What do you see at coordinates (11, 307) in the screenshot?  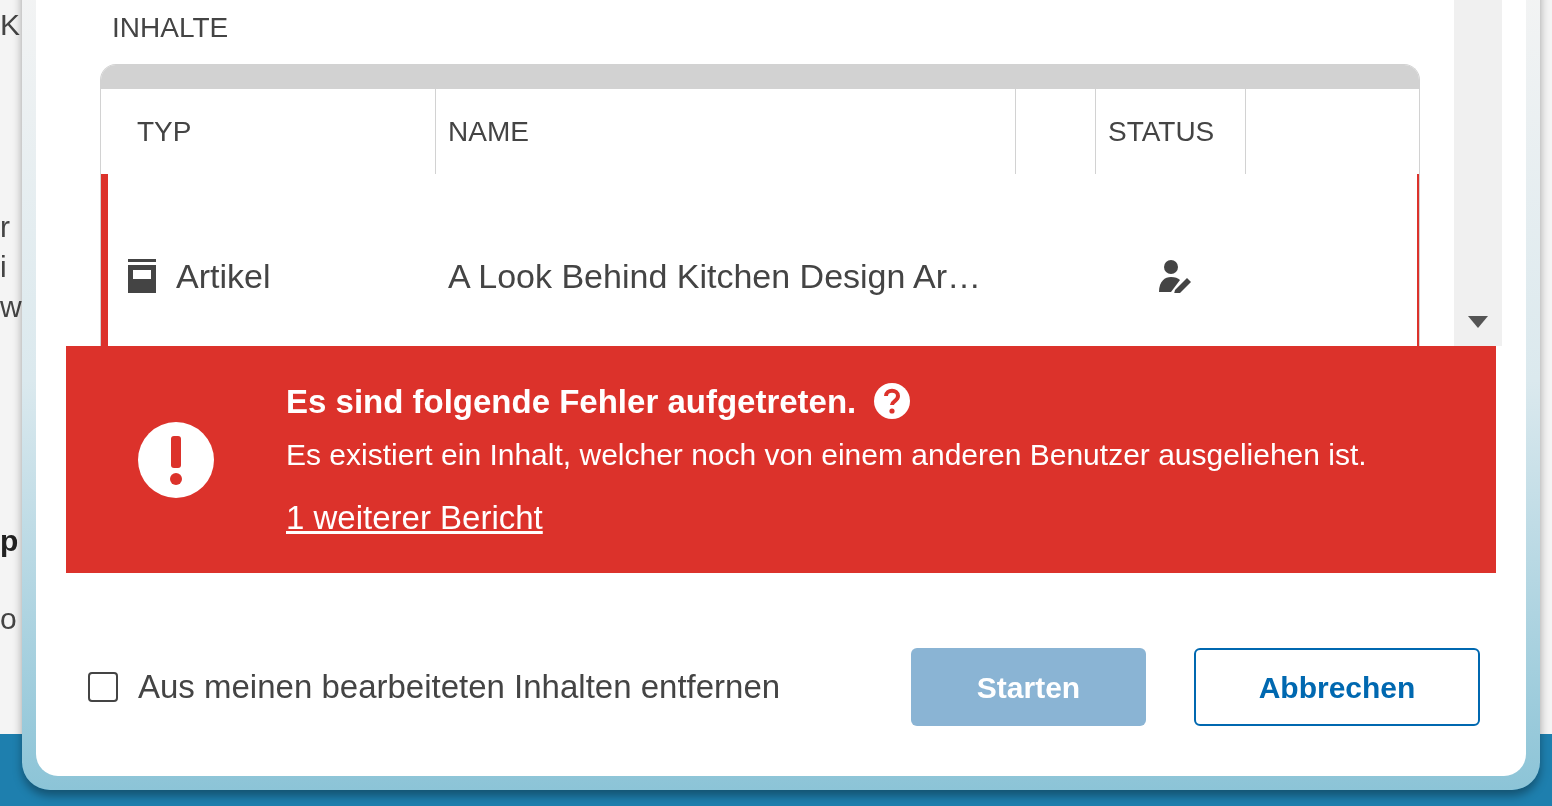 I see `background-text: w` at bounding box center [11, 307].